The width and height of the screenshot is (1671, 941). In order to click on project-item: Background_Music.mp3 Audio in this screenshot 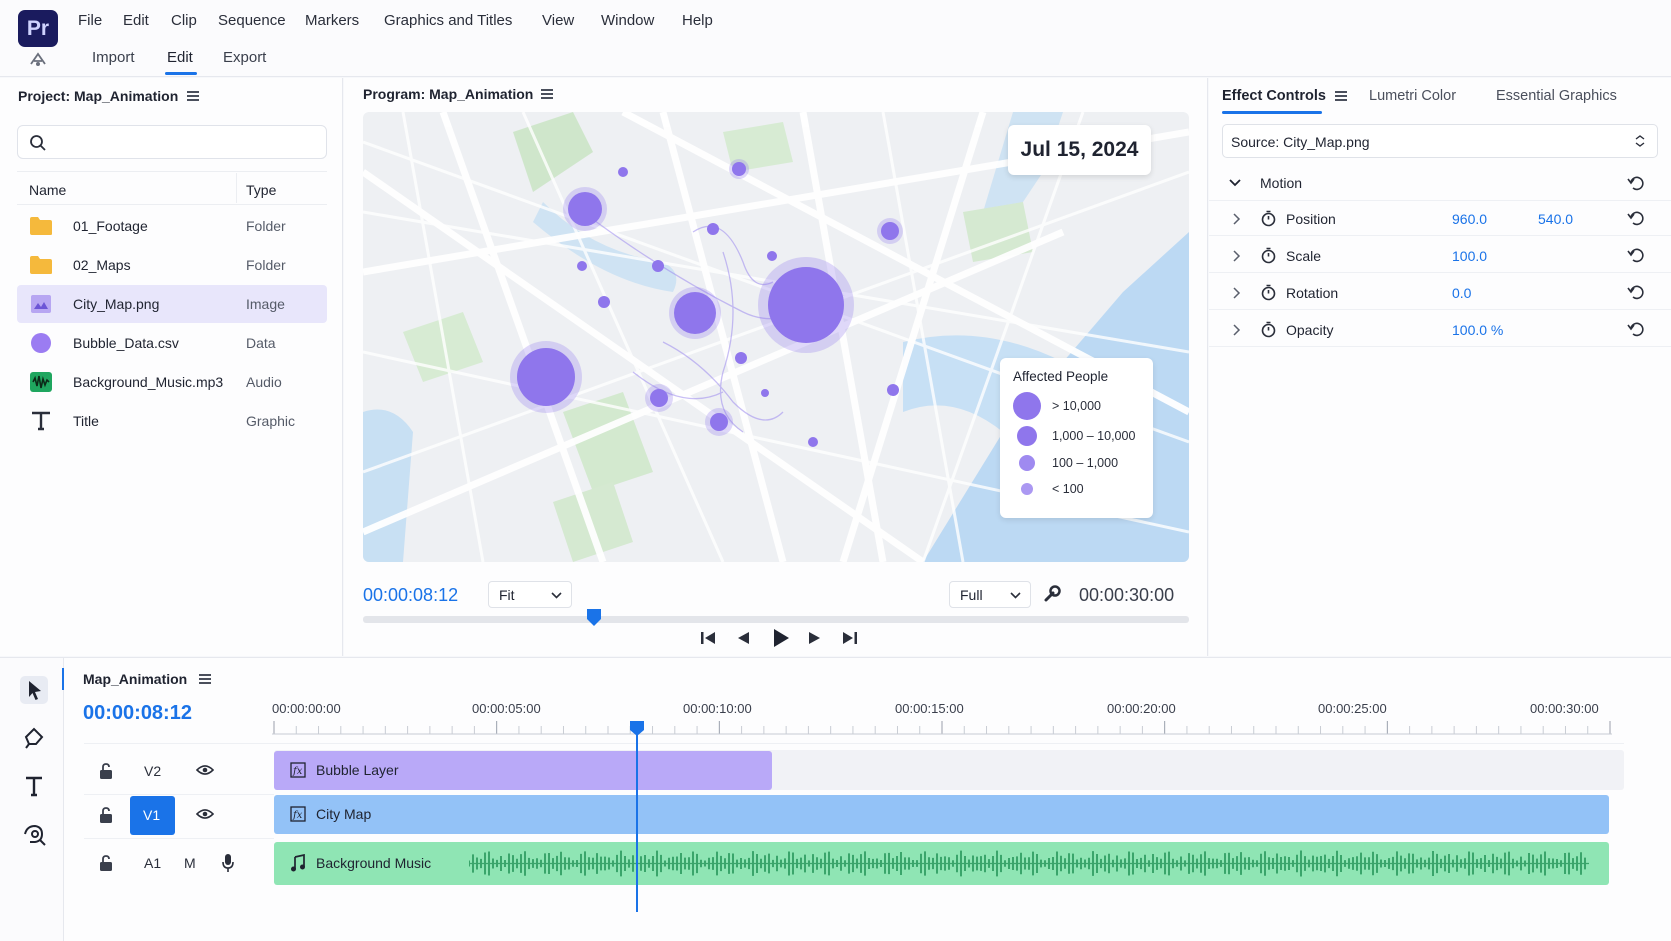, I will do `click(172, 382)`.